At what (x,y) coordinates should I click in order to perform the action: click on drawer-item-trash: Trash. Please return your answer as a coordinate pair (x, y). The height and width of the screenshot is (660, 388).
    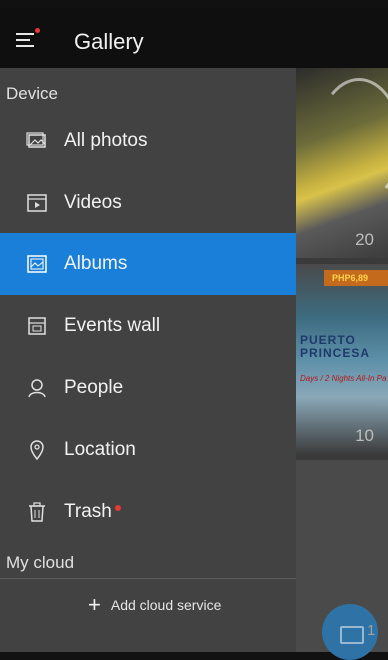
    Looking at the image, I should click on (148, 512).